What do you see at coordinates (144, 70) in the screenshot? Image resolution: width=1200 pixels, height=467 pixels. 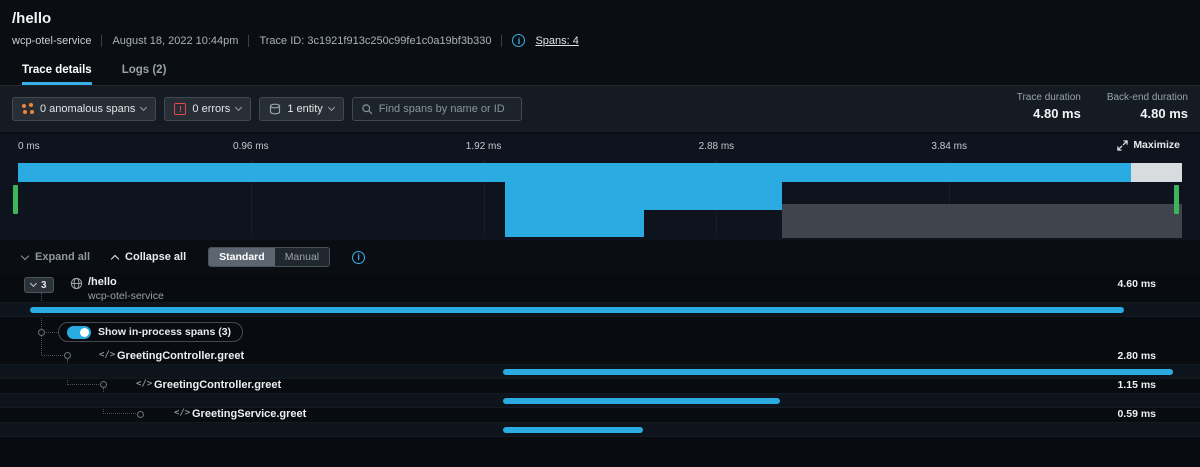 I see `tab-logs: Logs (2)` at bounding box center [144, 70].